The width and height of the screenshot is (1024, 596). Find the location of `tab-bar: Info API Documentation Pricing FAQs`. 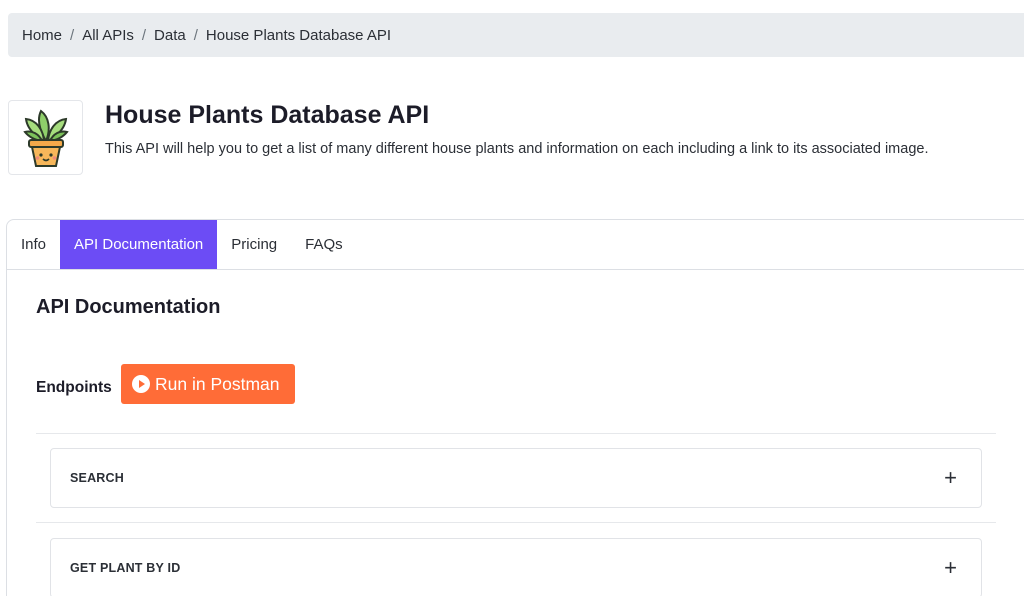

tab-bar: Info API Documentation Pricing FAQs is located at coordinates (515, 245).